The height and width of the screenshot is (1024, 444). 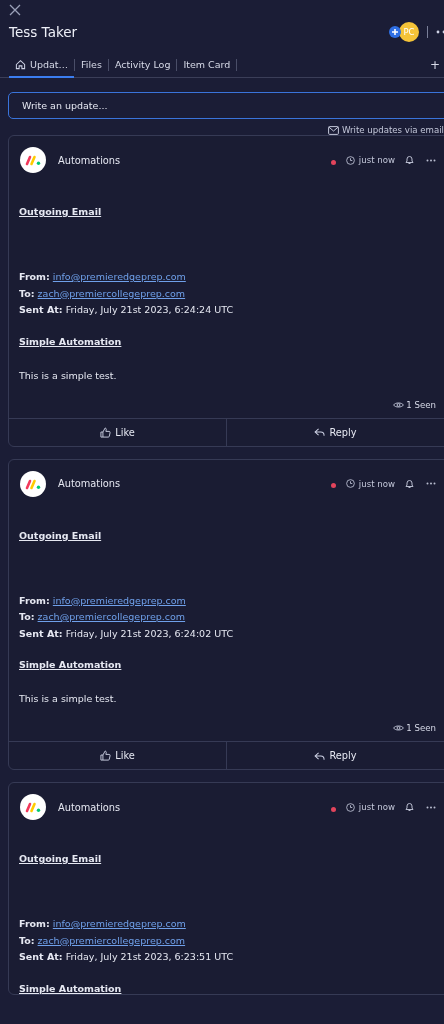 What do you see at coordinates (149, 309) in the screenshot?
I see `sent-time: Friday, July 21st 2023, 6:24:24 UTC` at bounding box center [149, 309].